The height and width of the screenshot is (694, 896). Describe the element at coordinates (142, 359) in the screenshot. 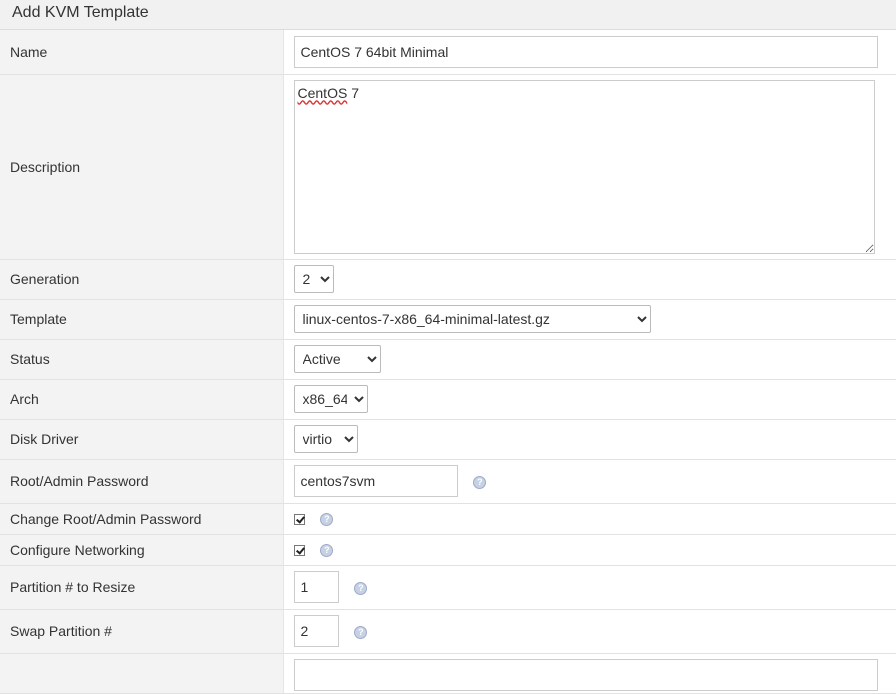

I see `status-label: Status` at that location.